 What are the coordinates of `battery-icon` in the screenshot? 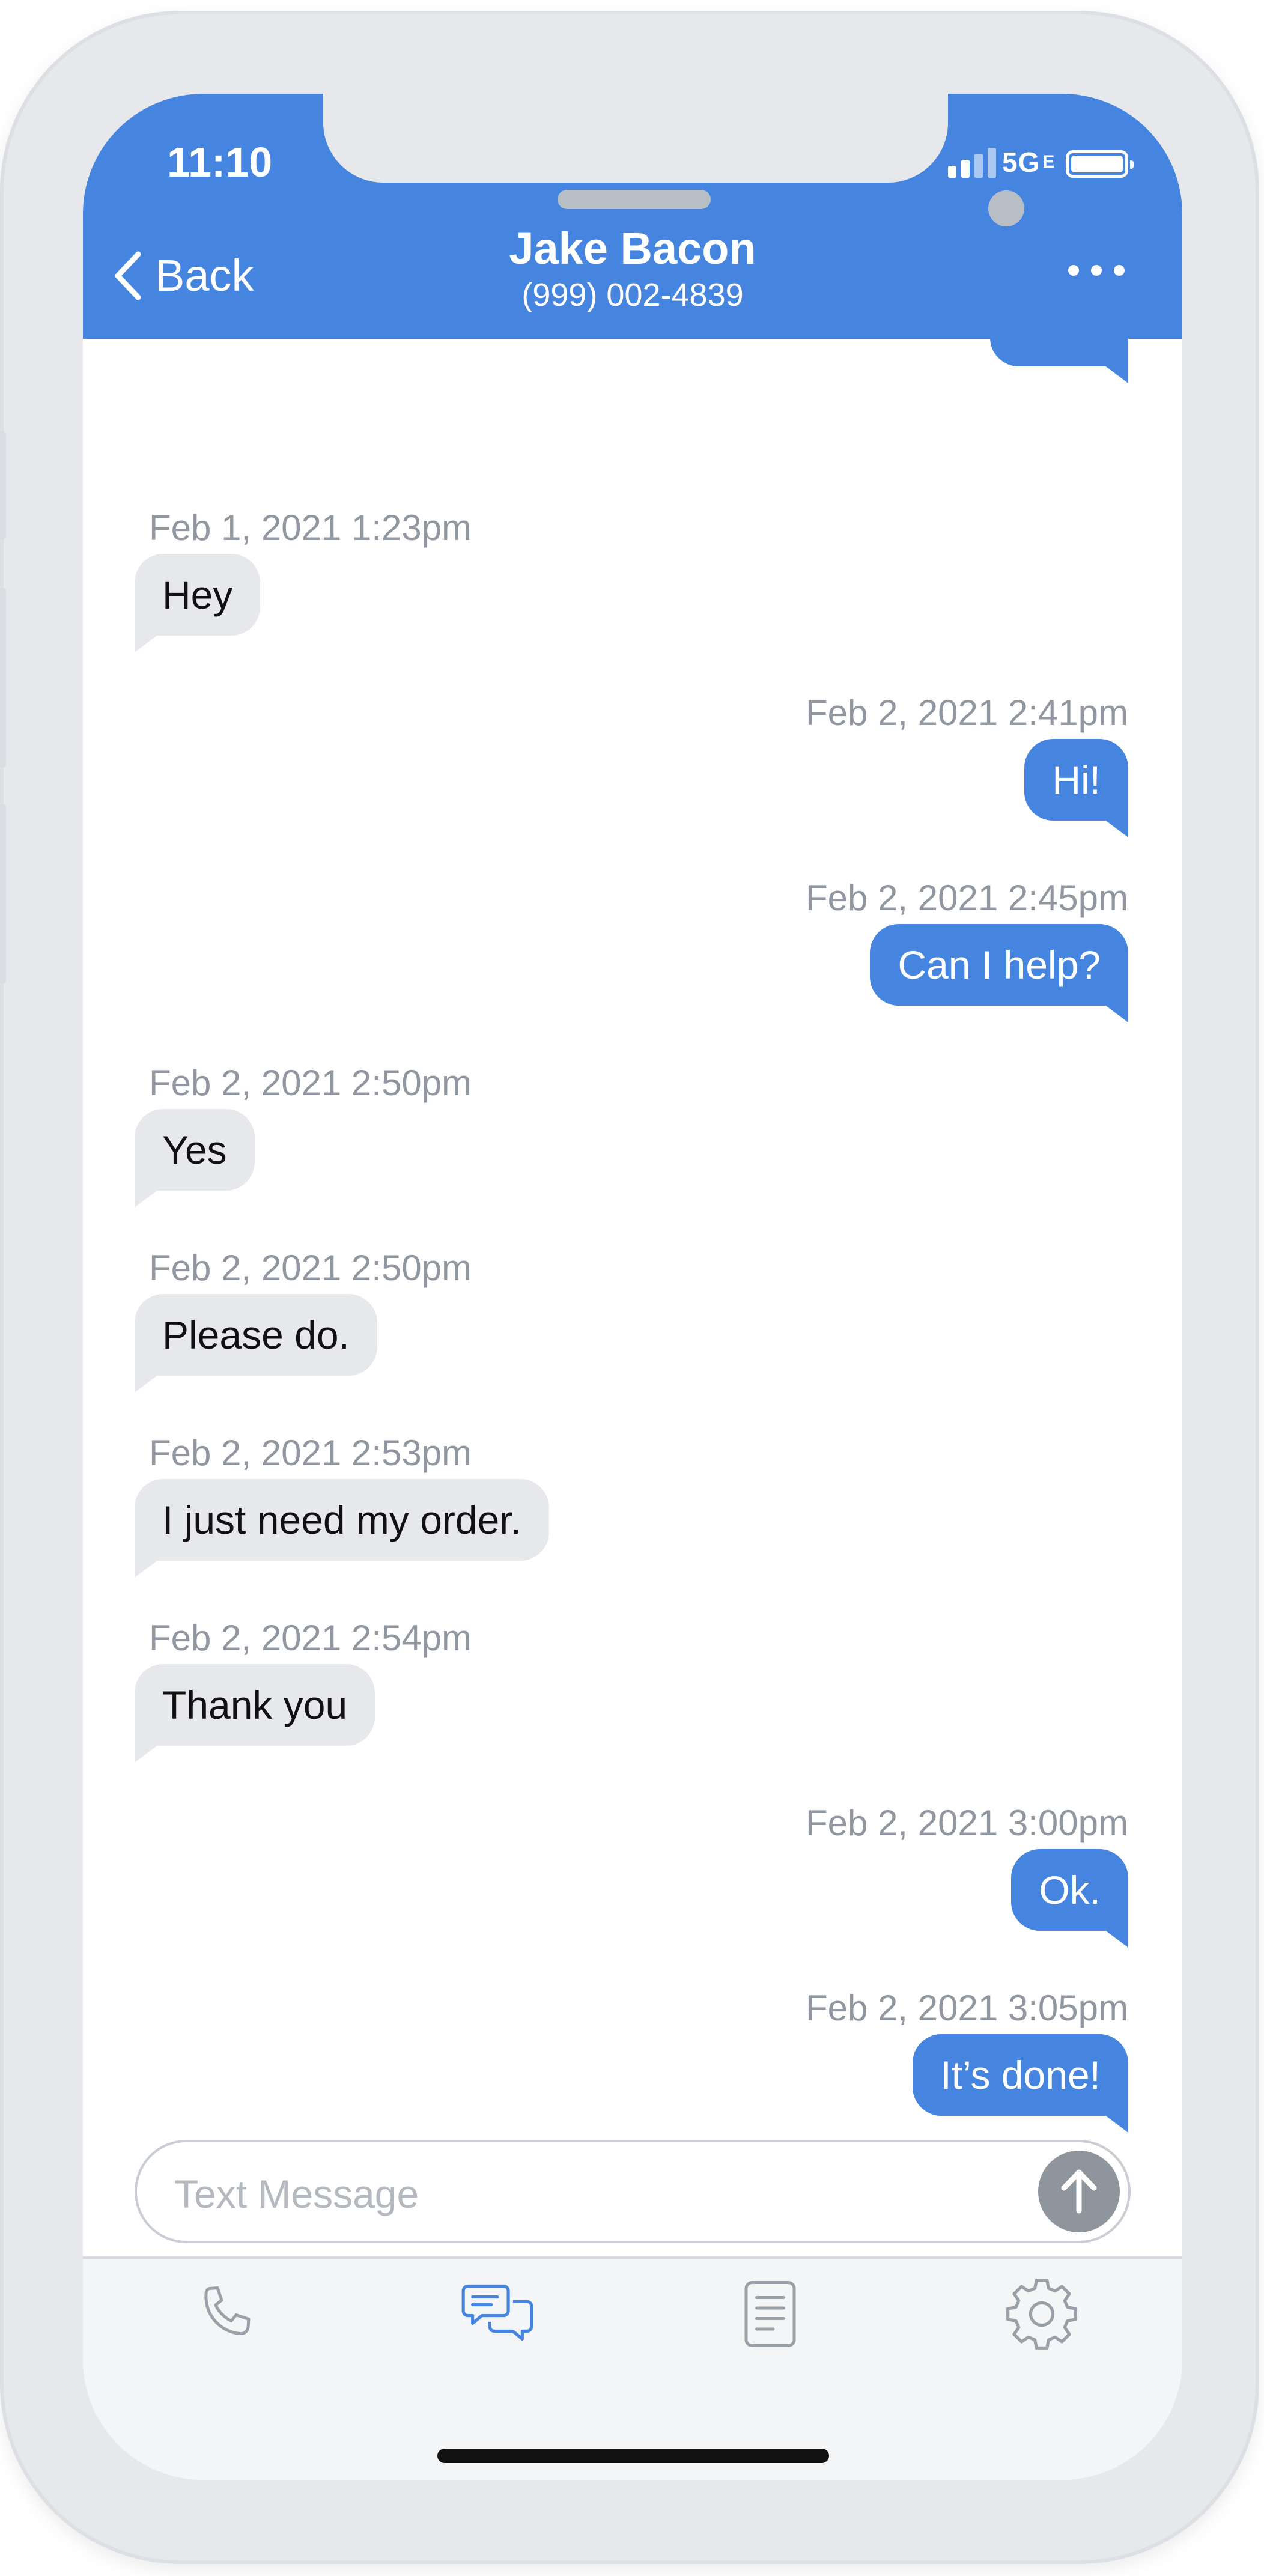 It's located at (1100, 164).